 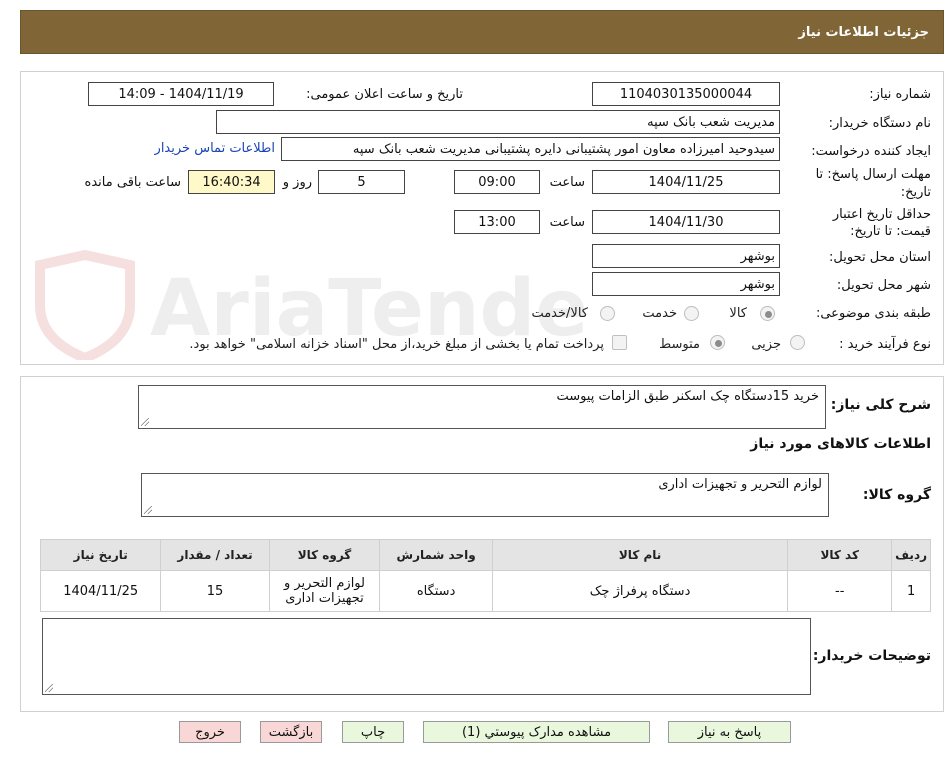 What do you see at coordinates (426, 656) in the screenshot?
I see `buyer-notes-textarea` at bounding box center [426, 656].